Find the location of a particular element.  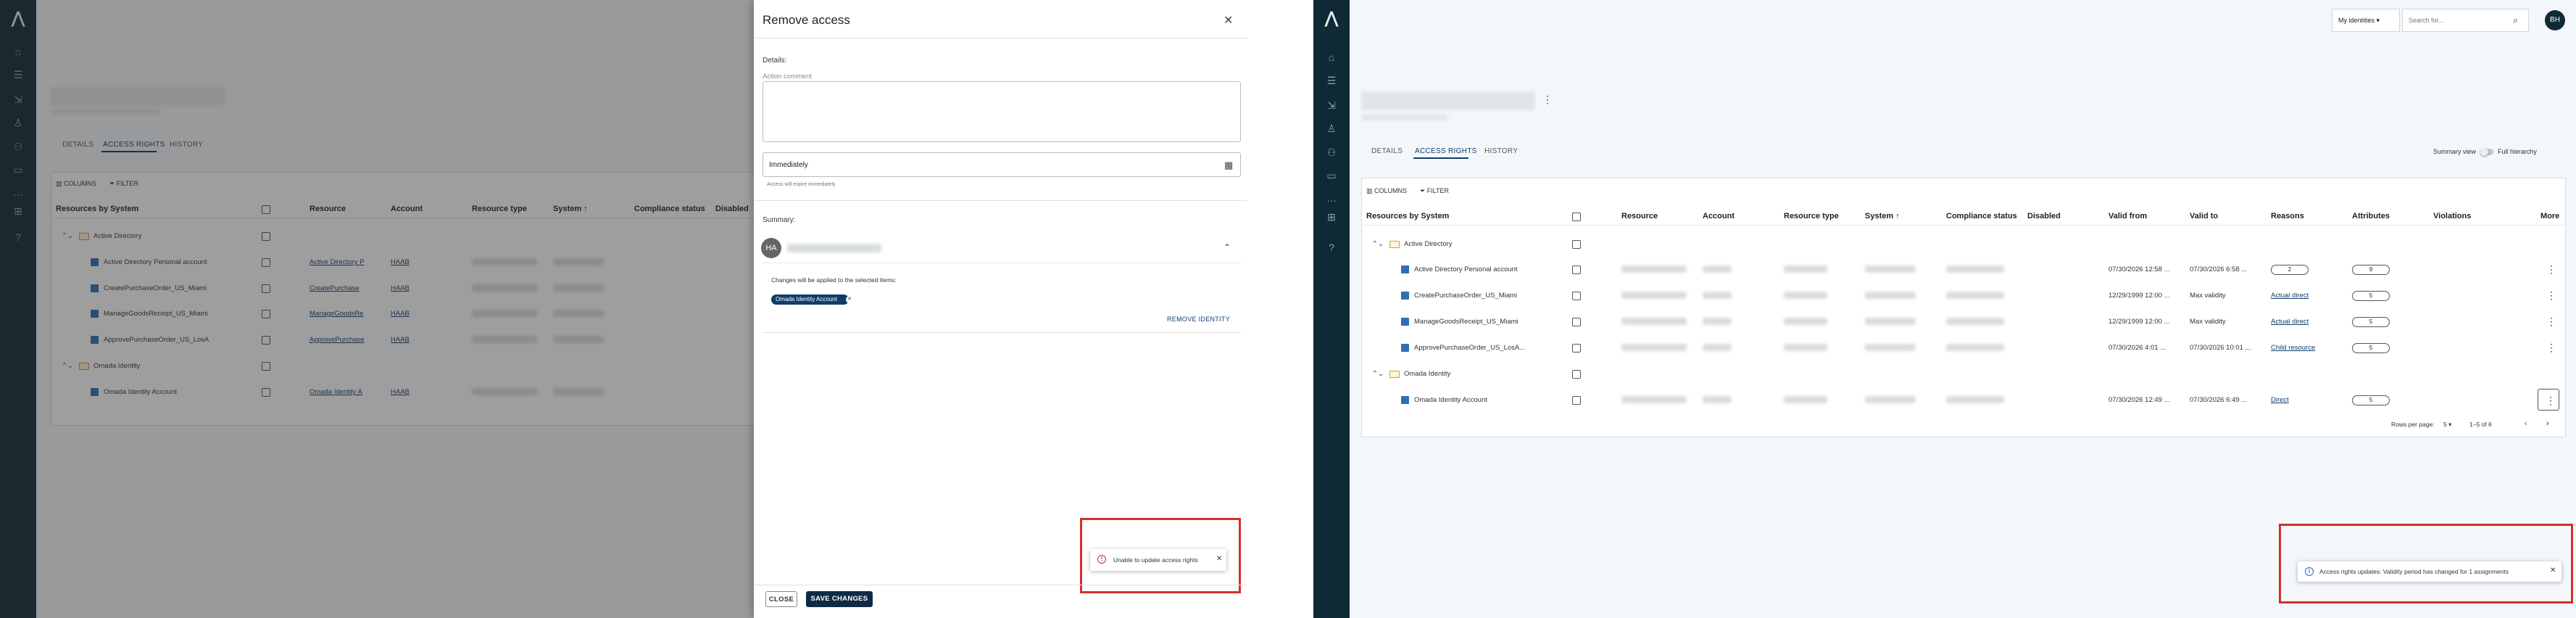

home-icon: ⌂ is located at coordinates (1331, 58).